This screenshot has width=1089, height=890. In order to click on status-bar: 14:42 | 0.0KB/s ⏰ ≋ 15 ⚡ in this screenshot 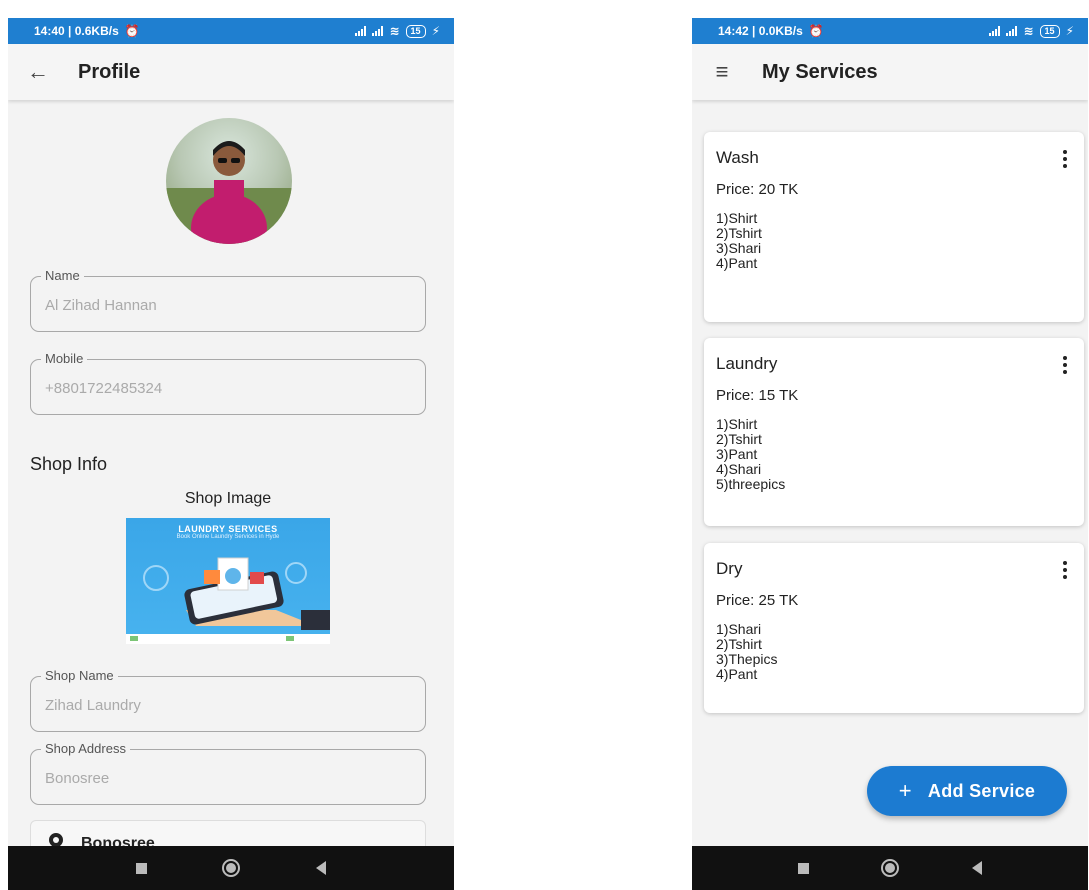, I will do `click(890, 31)`.